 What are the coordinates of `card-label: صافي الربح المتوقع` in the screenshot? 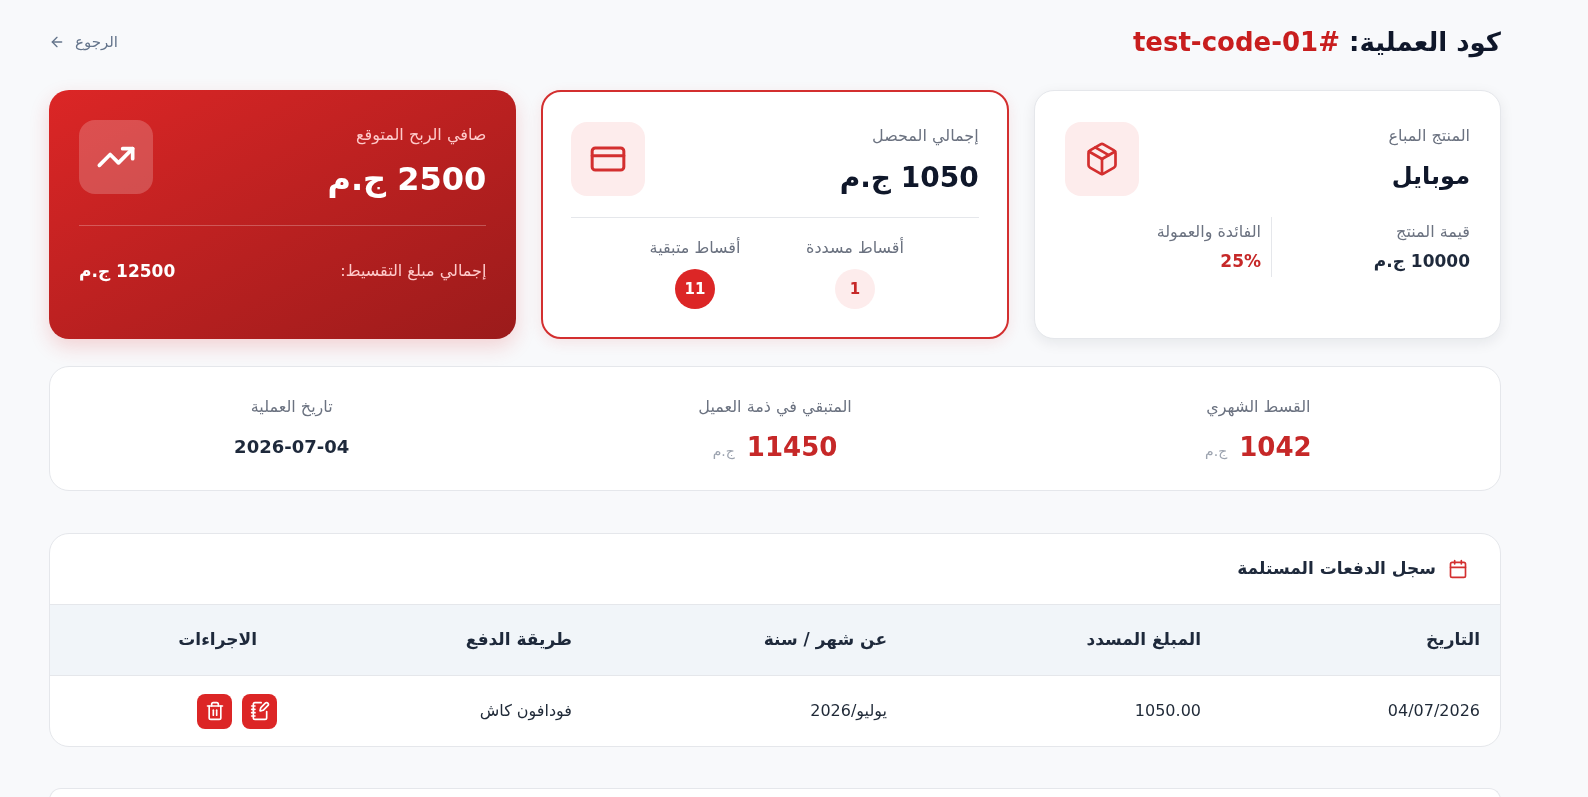 It's located at (421, 135).